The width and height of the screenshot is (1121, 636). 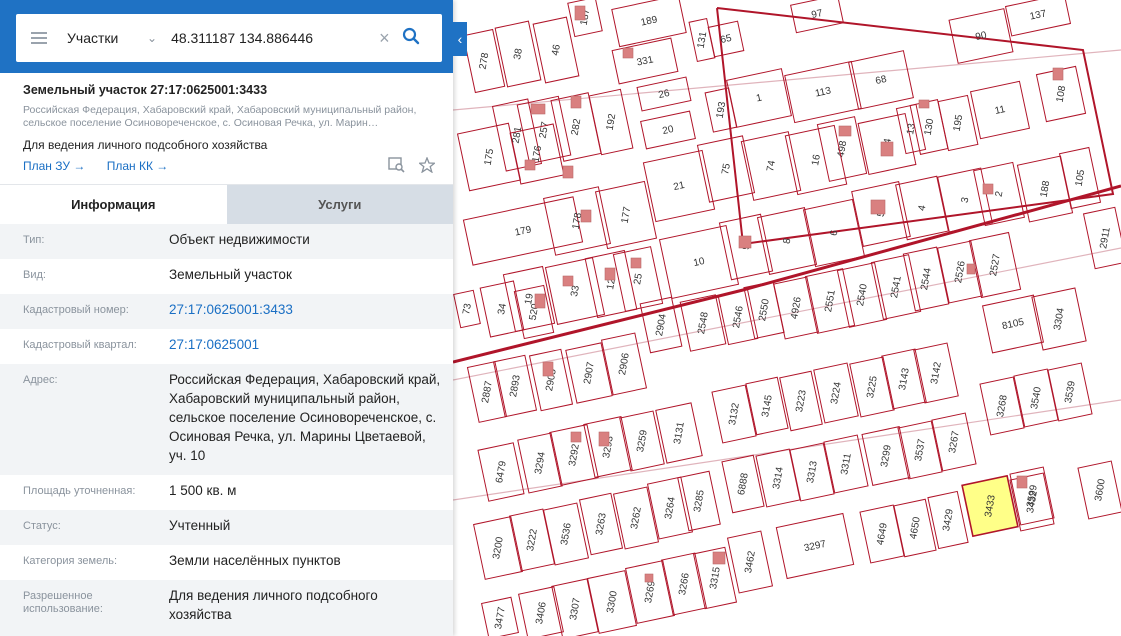 I want to click on search-input: 48.311187 134.886446, so click(x=271, y=38).